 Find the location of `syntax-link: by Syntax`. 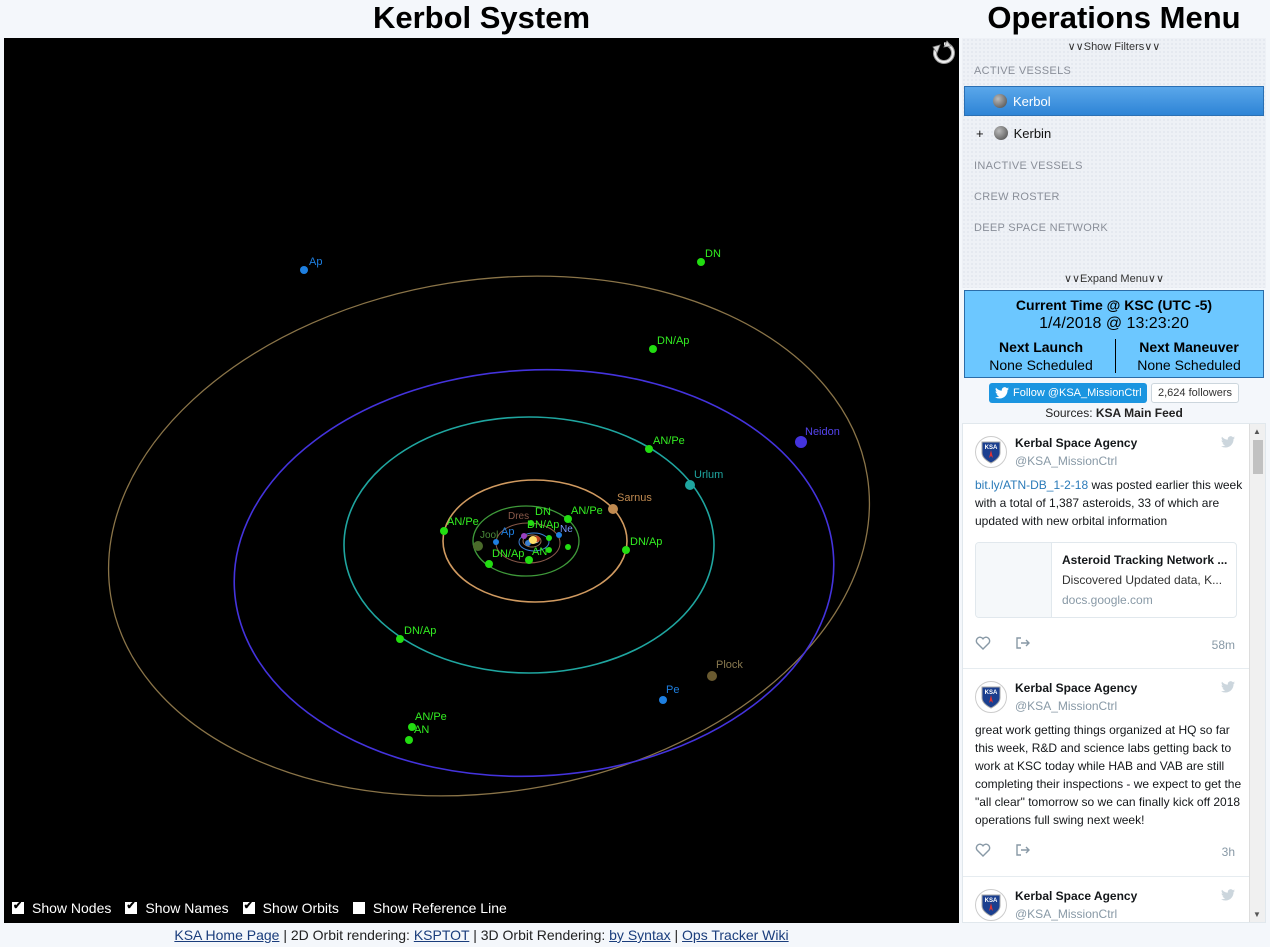

syntax-link: by Syntax is located at coordinates (639, 935).